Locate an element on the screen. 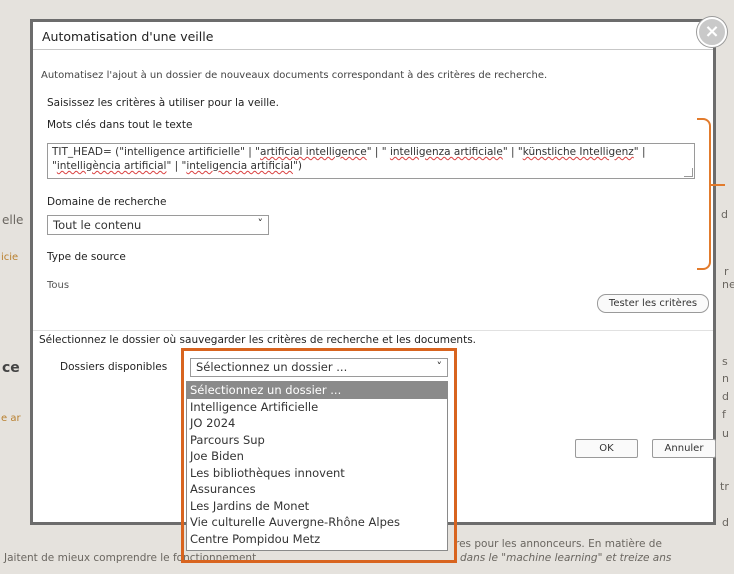  bg-text-fragment: s is located at coordinates (725, 361).